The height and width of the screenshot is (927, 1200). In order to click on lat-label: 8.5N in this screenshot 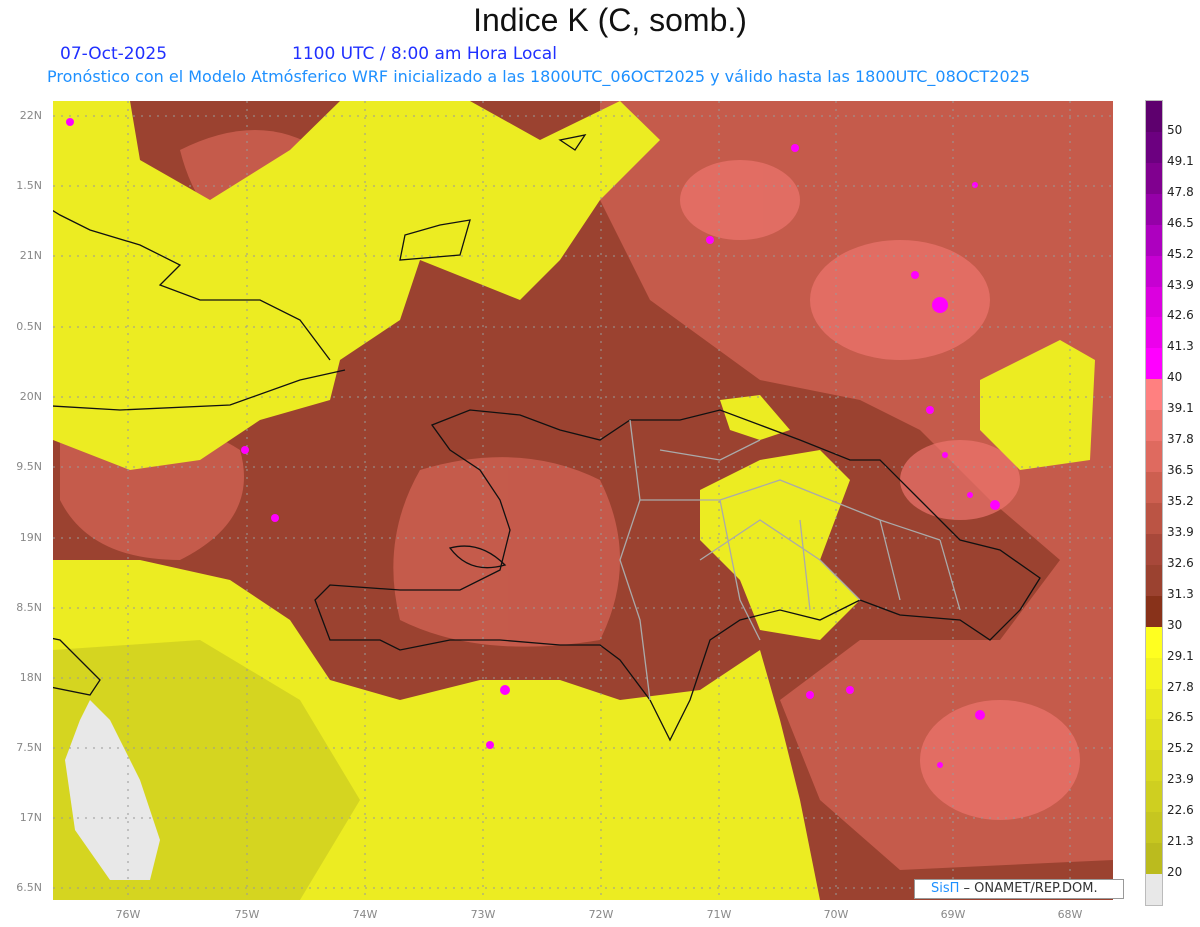, I will do `click(29, 607)`.